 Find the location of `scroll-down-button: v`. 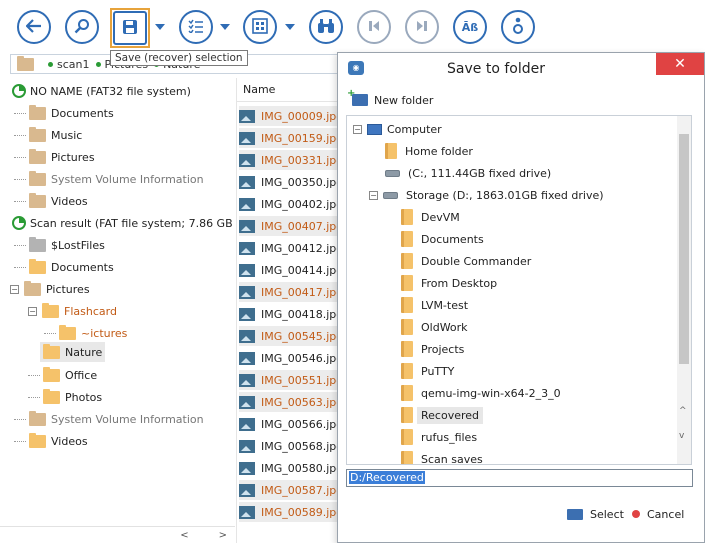

scroll-down-button: v is located at coordinates (681, 436).